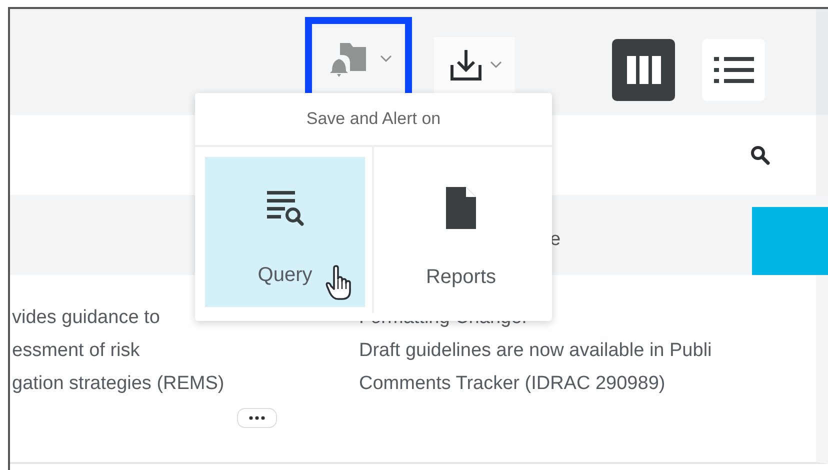 The width and height of the screenshot is (828, 470). I want to click on hand-cursor-icon, so click(339, 283).